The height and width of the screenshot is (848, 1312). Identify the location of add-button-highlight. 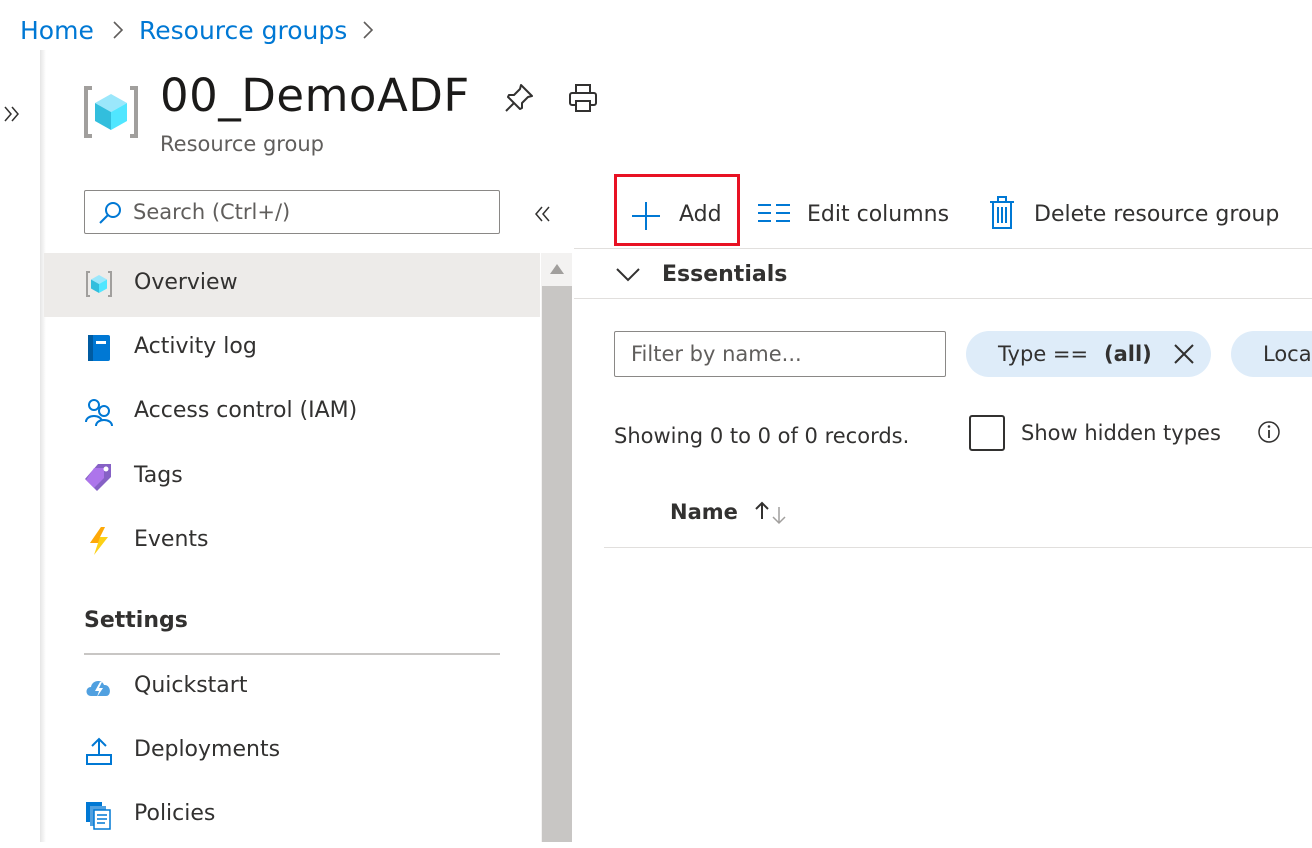
(677, 210).